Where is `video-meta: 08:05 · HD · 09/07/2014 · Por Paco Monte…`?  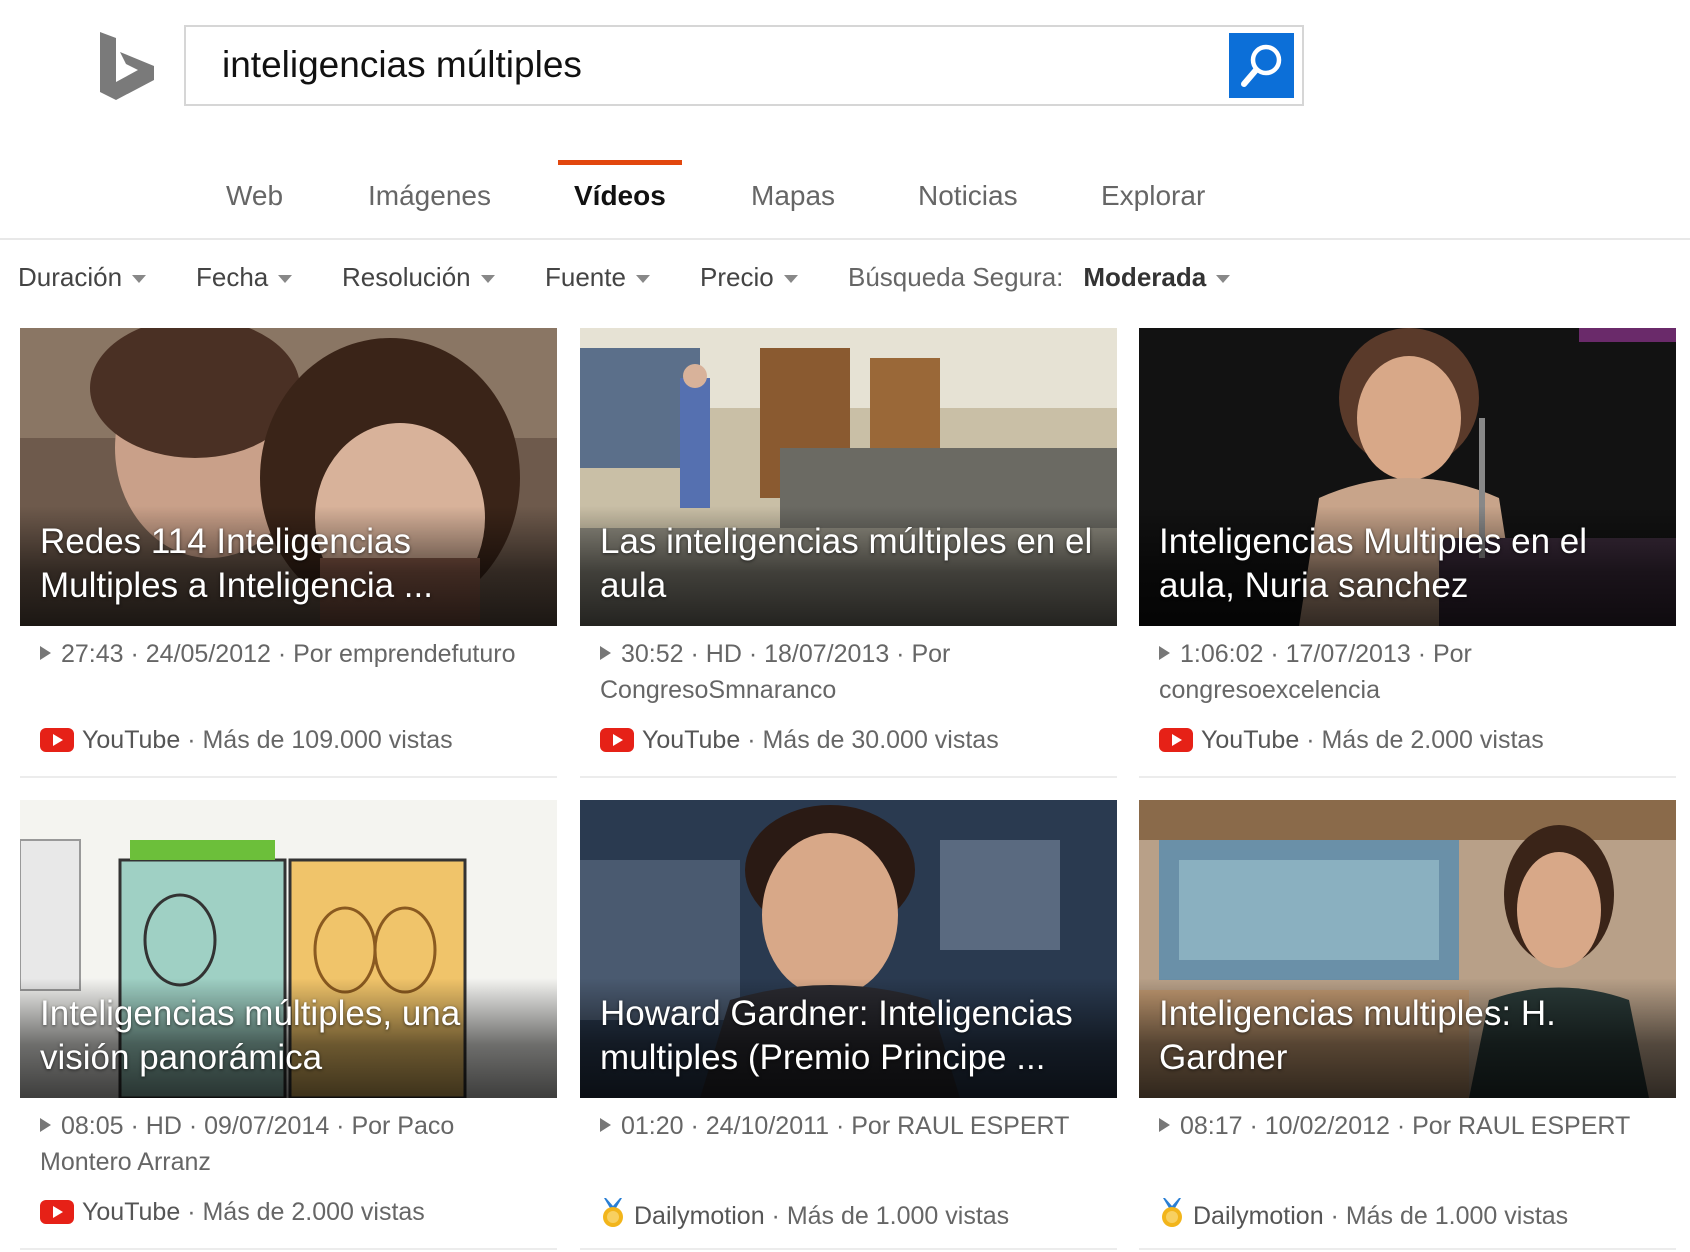 video-meta: 08:05 · HD · 09/07/2014 · Por Paco Monte… is located at coordinates (290, 1144).